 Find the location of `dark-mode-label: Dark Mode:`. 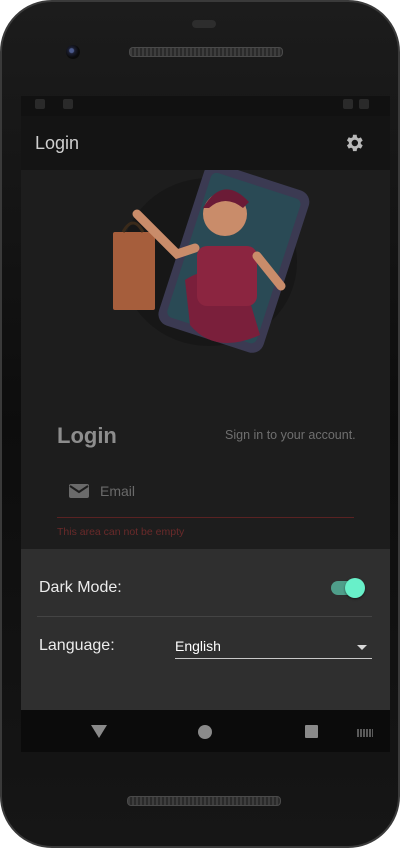

dark-mode-label: Dark Mode: is located at coordinates (80, 587).